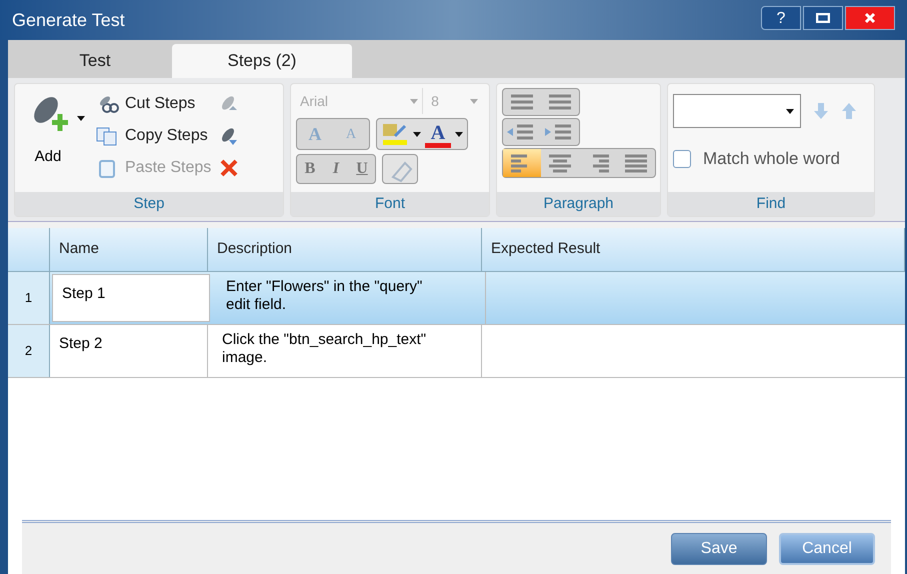  I want to click on table-row: 2 Step 2 Click the "btn_search_hp_text" image., so click(456, 351).